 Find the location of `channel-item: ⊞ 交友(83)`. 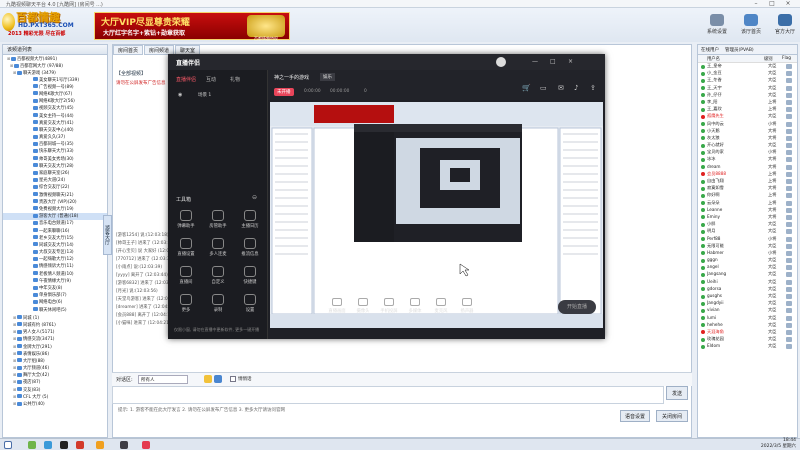

channel-item: ⊞ 交友(83) is located at coordinates (55, 389).